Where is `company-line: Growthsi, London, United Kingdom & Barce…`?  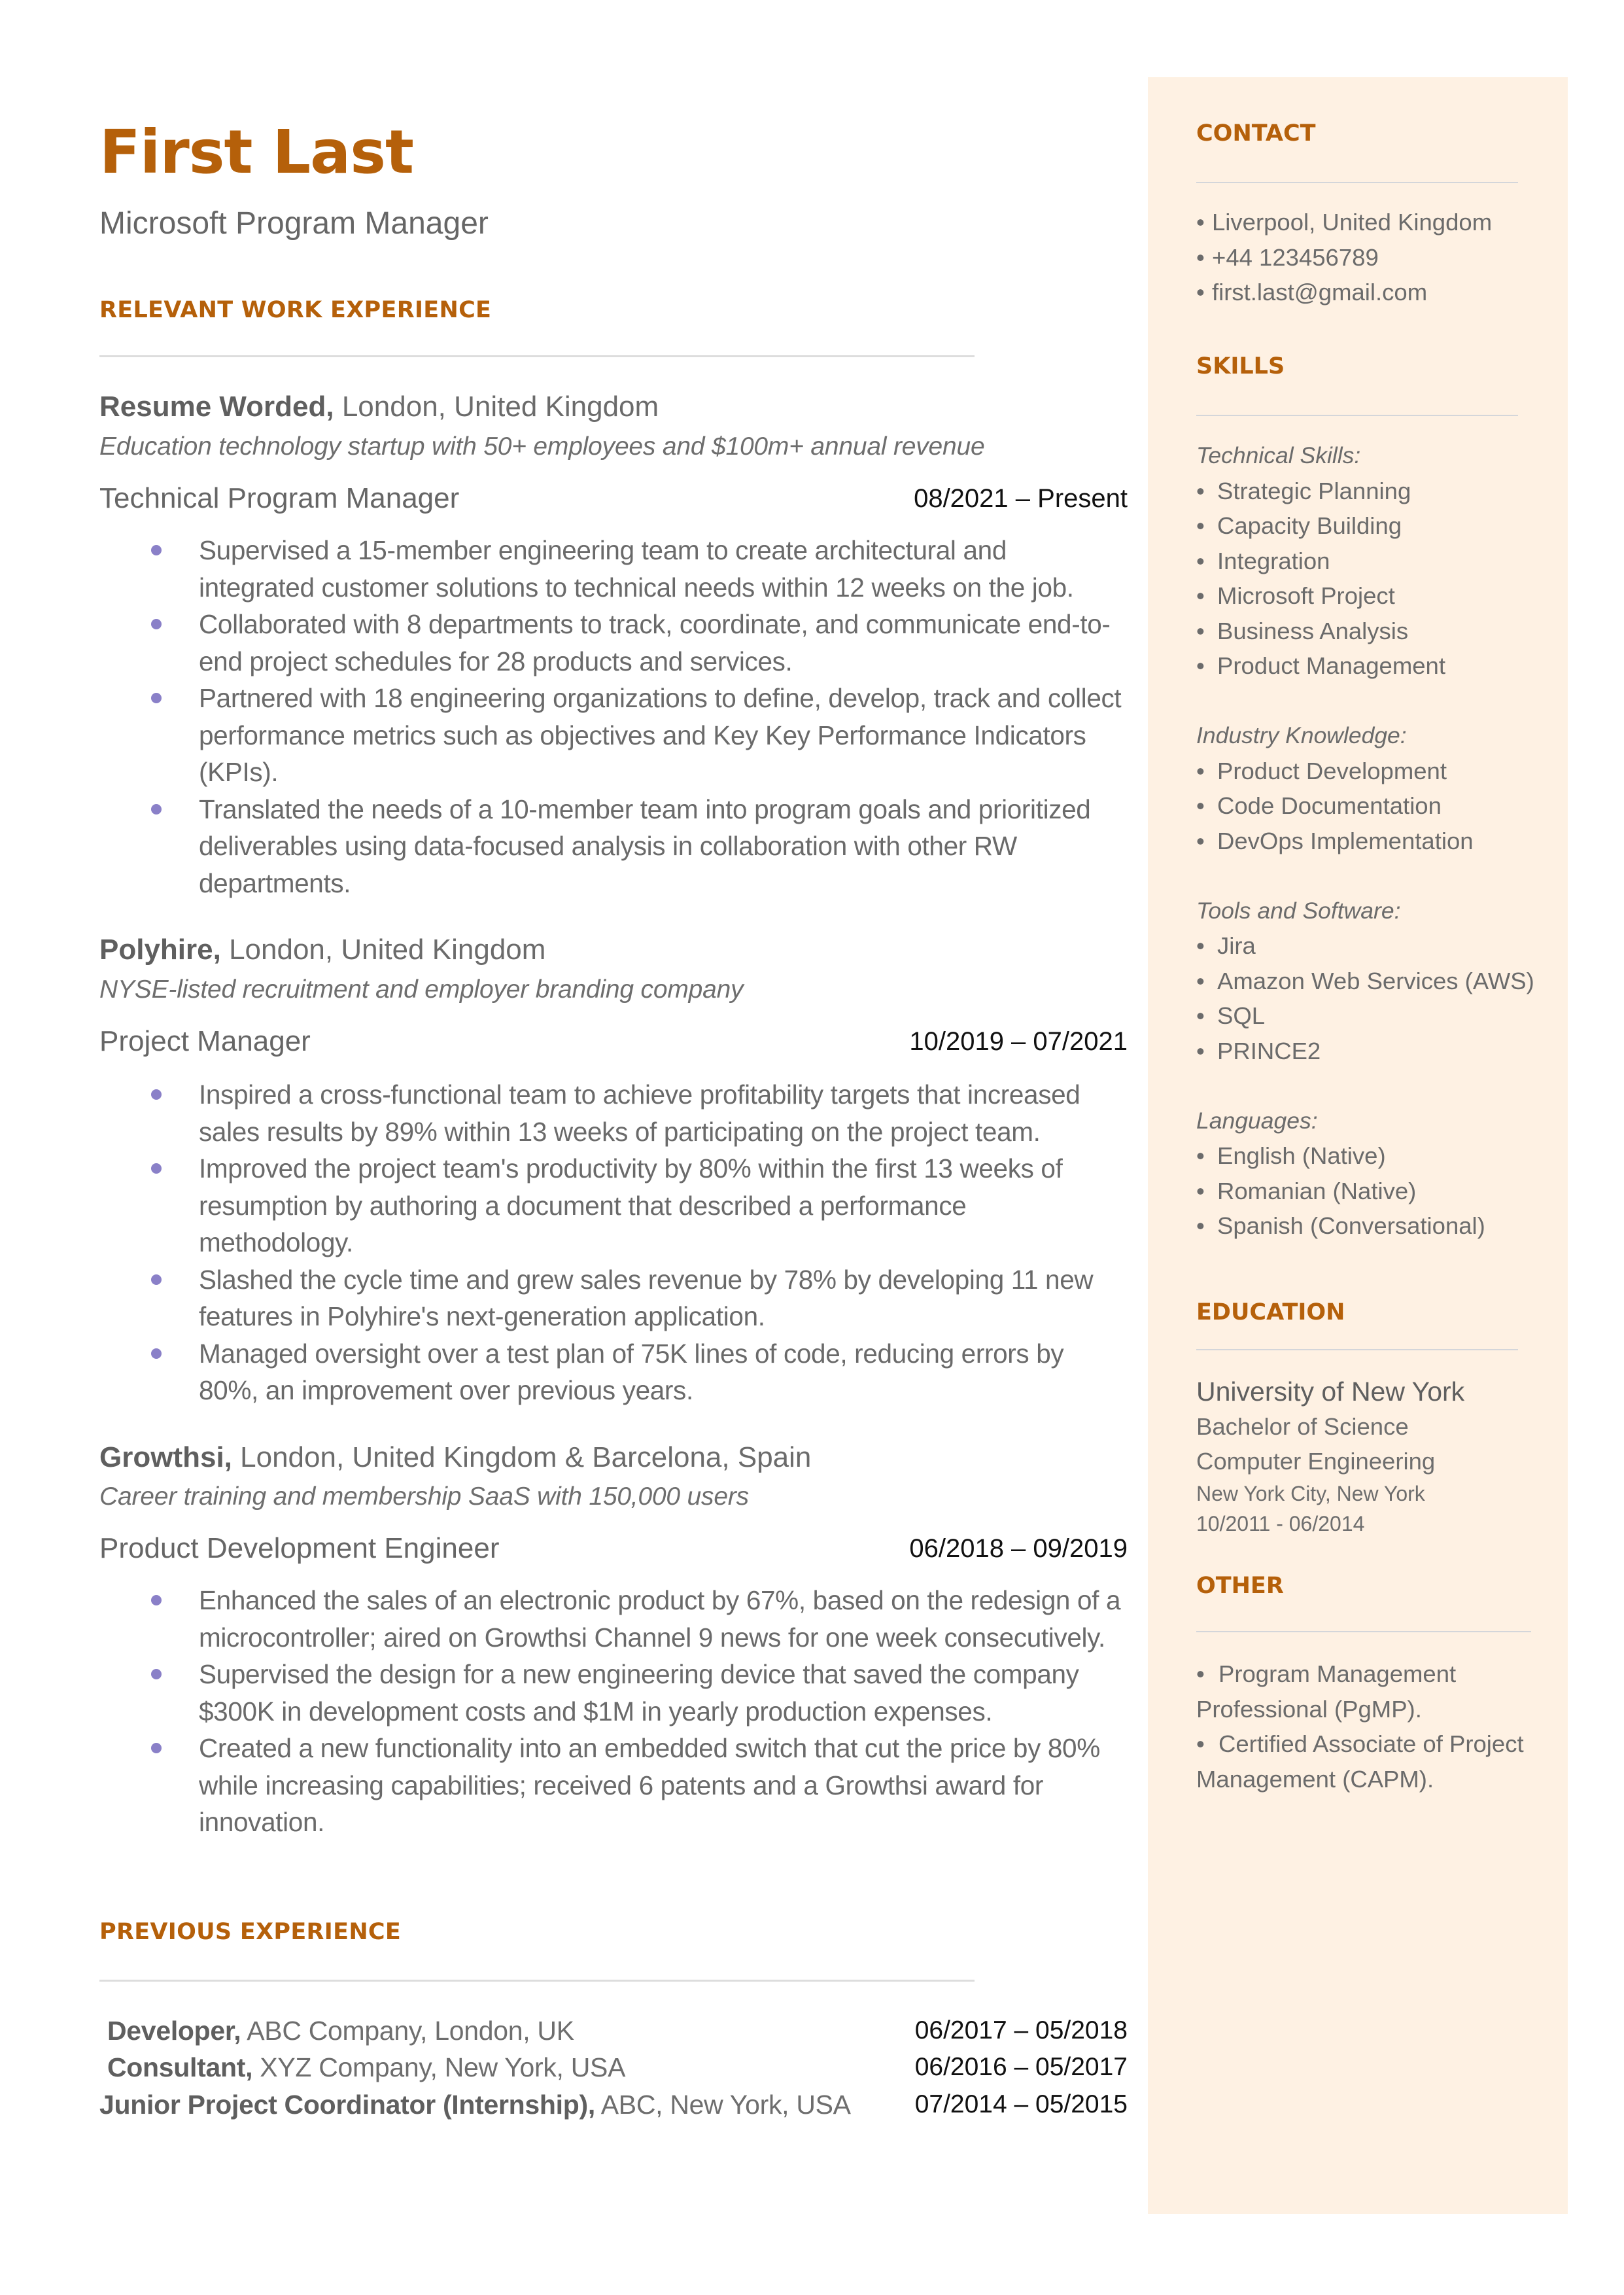
company-line: Growthsi, London, United Kingdom & Barce… is located at coordinates (455, 1457).